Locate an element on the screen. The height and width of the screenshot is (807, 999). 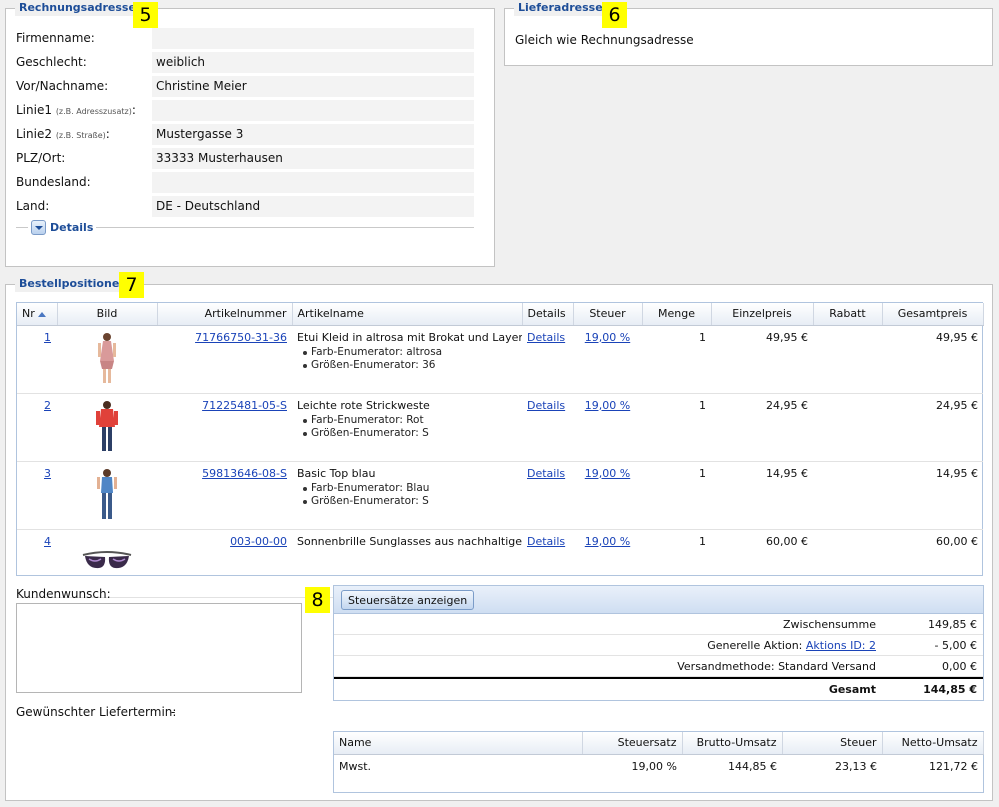
col-header-unit-price: Einzelpreis is located at coordinates (762, 314).